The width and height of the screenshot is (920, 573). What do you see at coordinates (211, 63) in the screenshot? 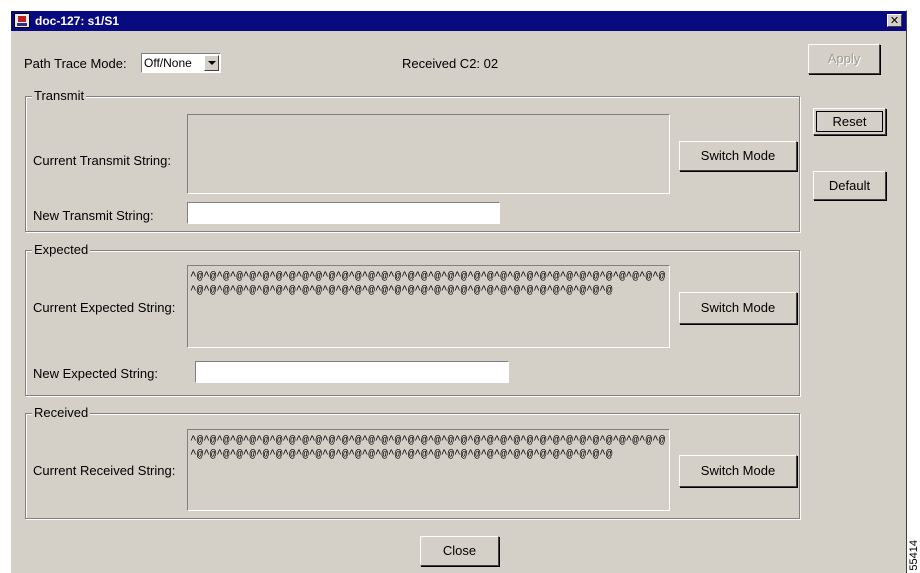
I see `chevron-down-icon` at bounding box center [211, 63].